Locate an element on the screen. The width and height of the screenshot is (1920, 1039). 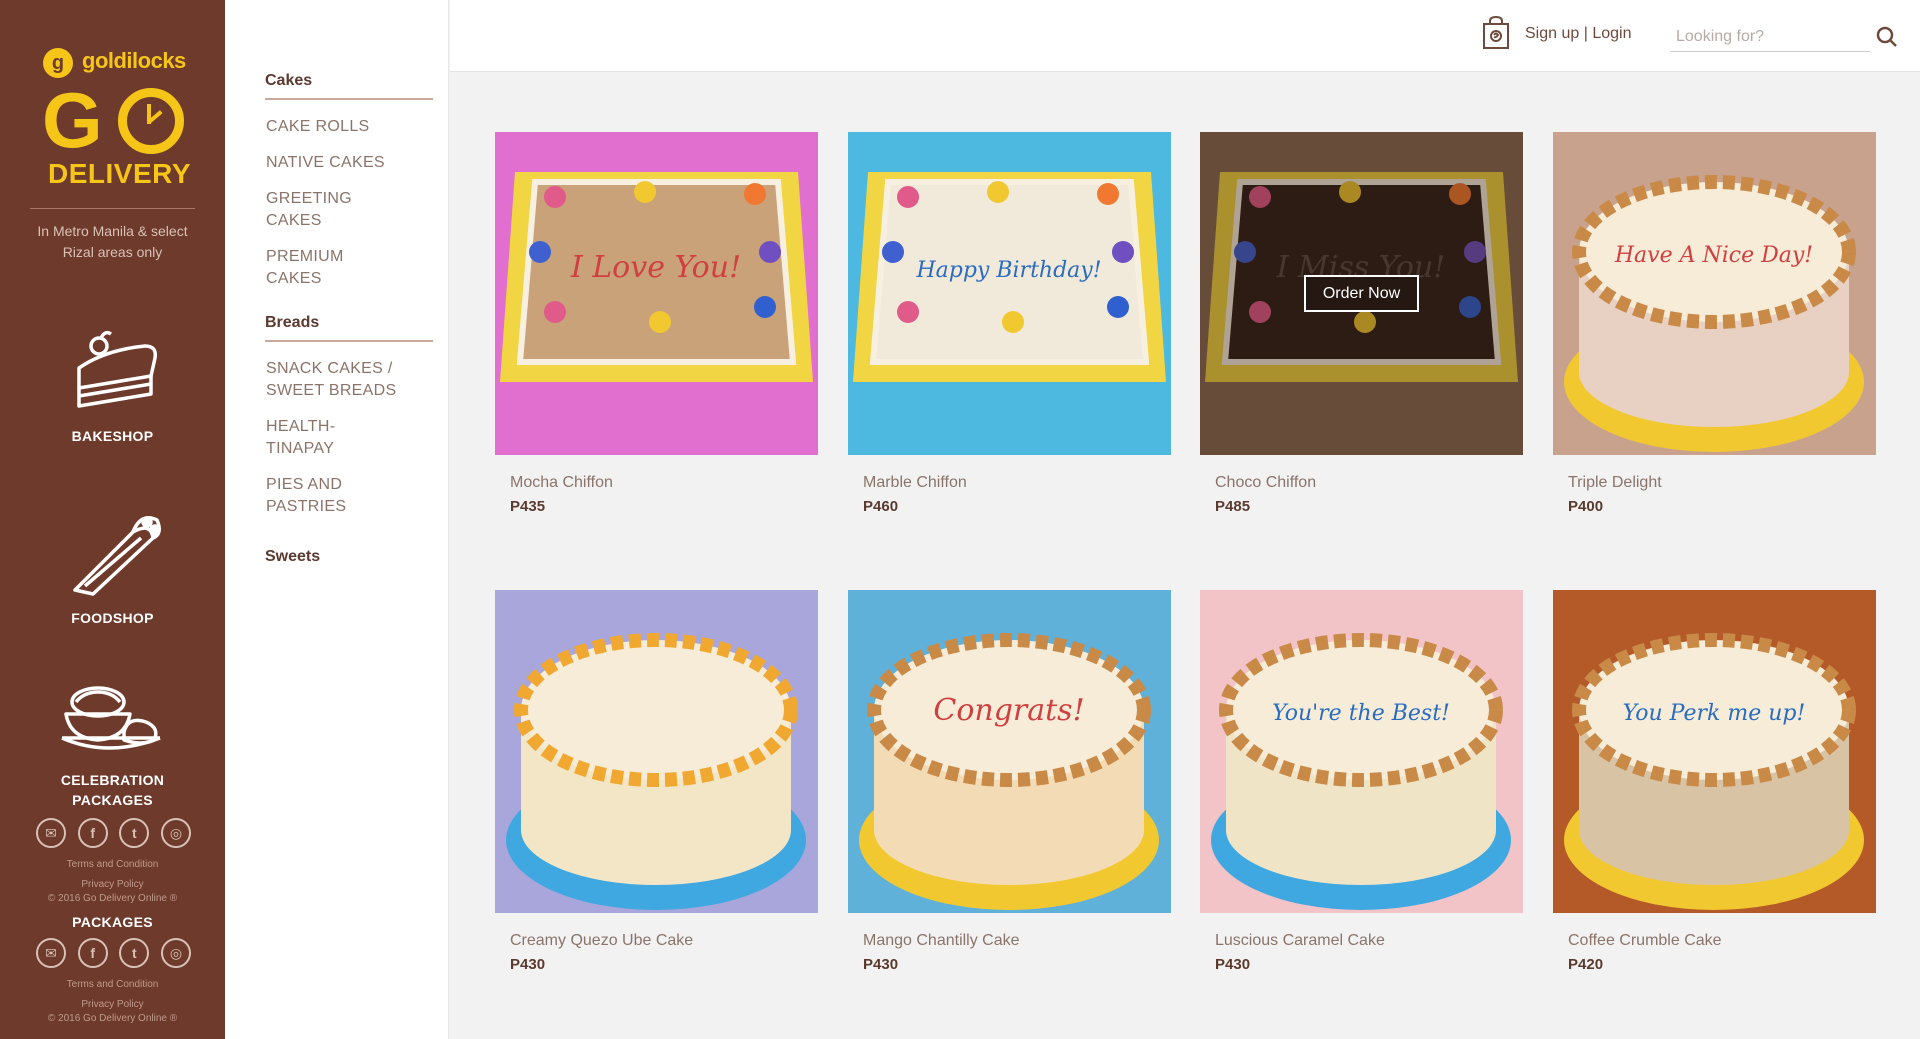
product-name: Choco Chiffon is located at coordinates (1369, 483).